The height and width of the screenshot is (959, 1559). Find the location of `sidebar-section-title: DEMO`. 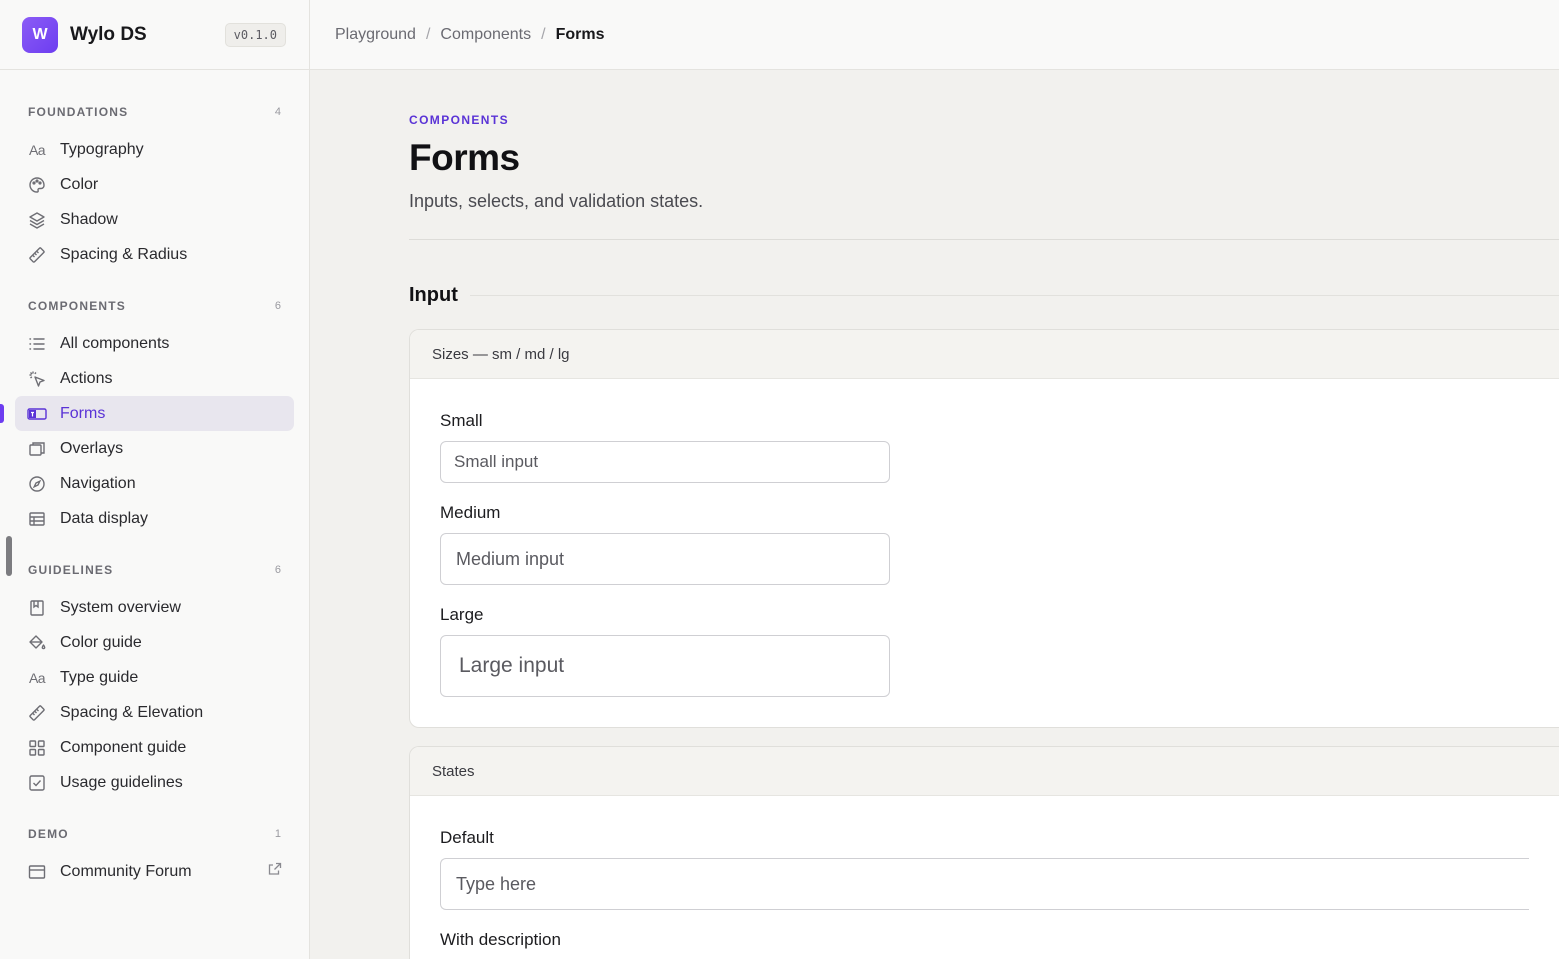

sidebar-section-title: DEMO is located at coordinates (48, 834).